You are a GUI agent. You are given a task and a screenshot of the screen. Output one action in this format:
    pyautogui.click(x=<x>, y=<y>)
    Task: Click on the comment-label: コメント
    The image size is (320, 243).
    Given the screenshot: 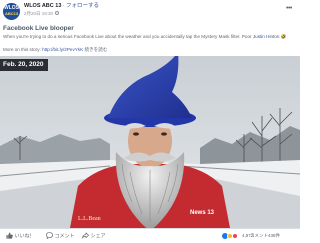 What is the action you would take?
    pyautogui.click(x=64, y=236)
    